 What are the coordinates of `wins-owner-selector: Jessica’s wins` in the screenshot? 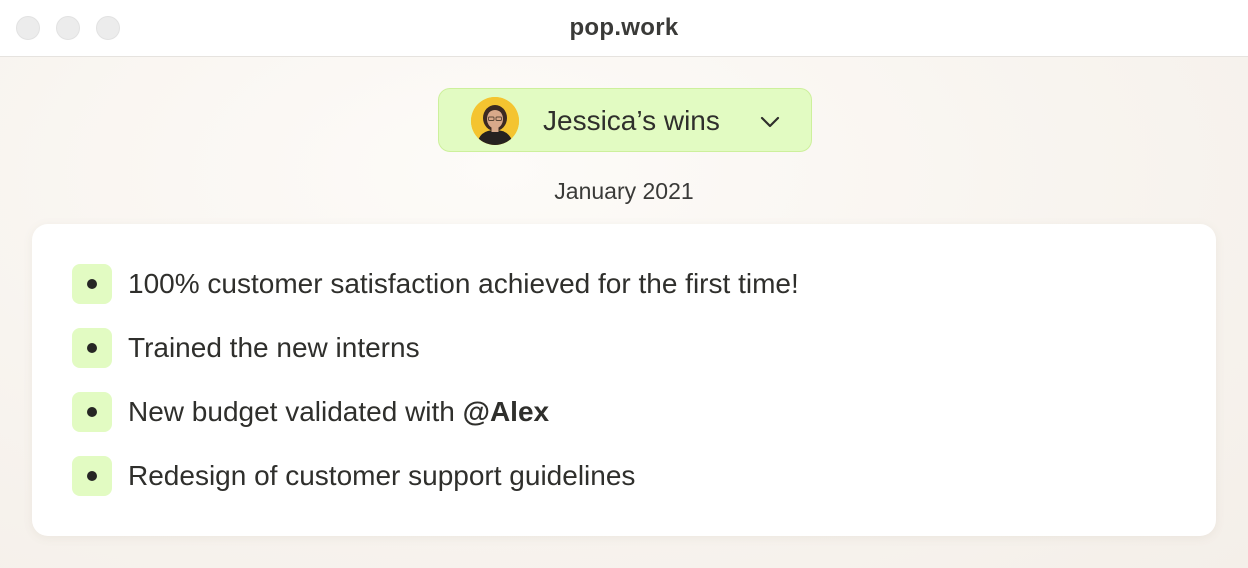 It's located at (625, 120).